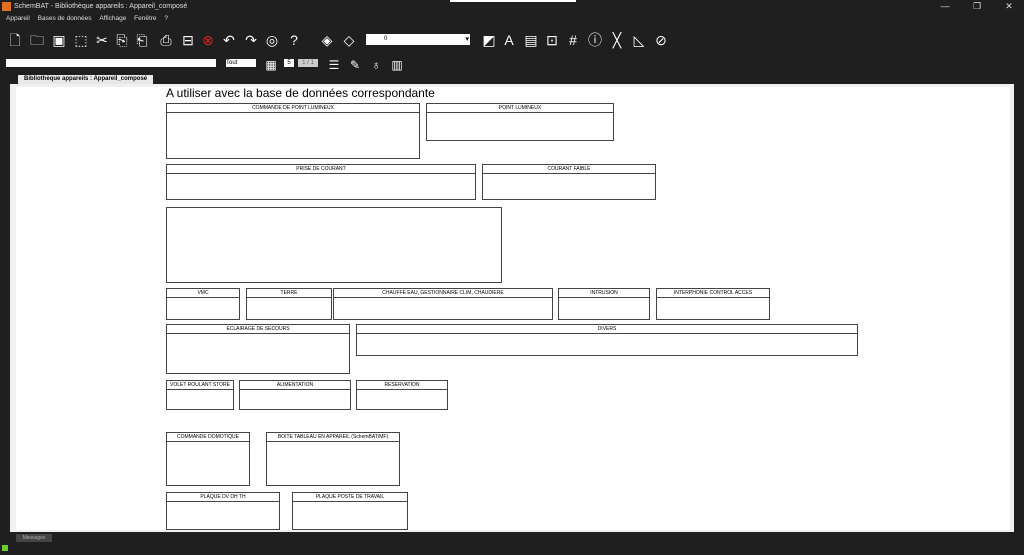 This screenshot has width=1024, height=555. Describe the element at coordinates (489, 40) in the screenshot. I see `shapes-icon: ◩` at that location.